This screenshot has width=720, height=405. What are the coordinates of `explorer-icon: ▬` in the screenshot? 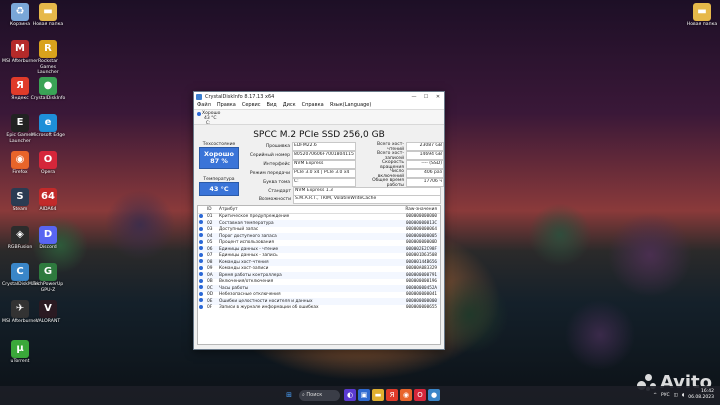 It's located at (378, 395).